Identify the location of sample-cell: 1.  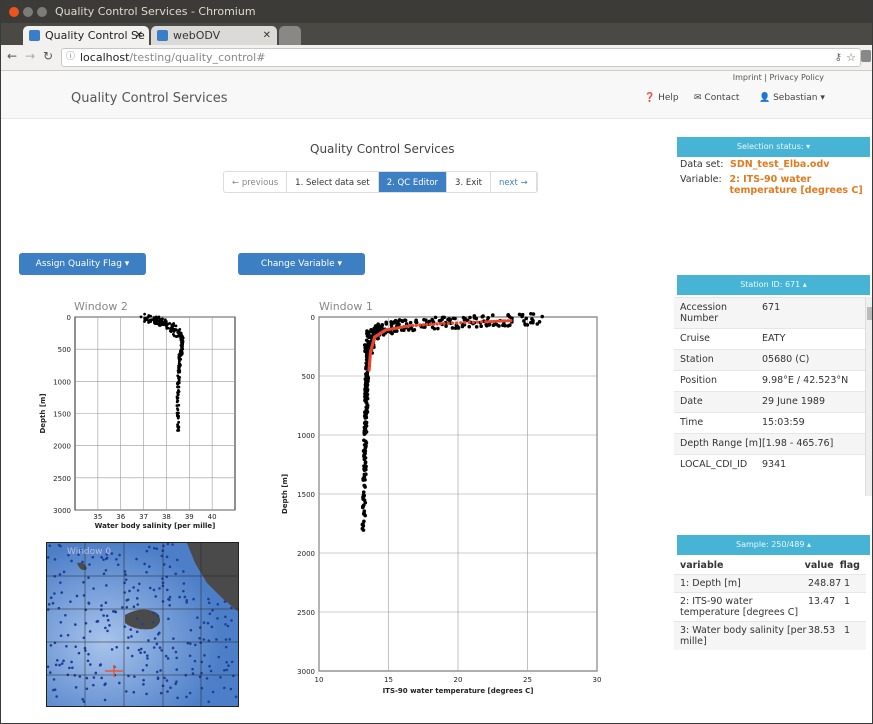
(847, 630).